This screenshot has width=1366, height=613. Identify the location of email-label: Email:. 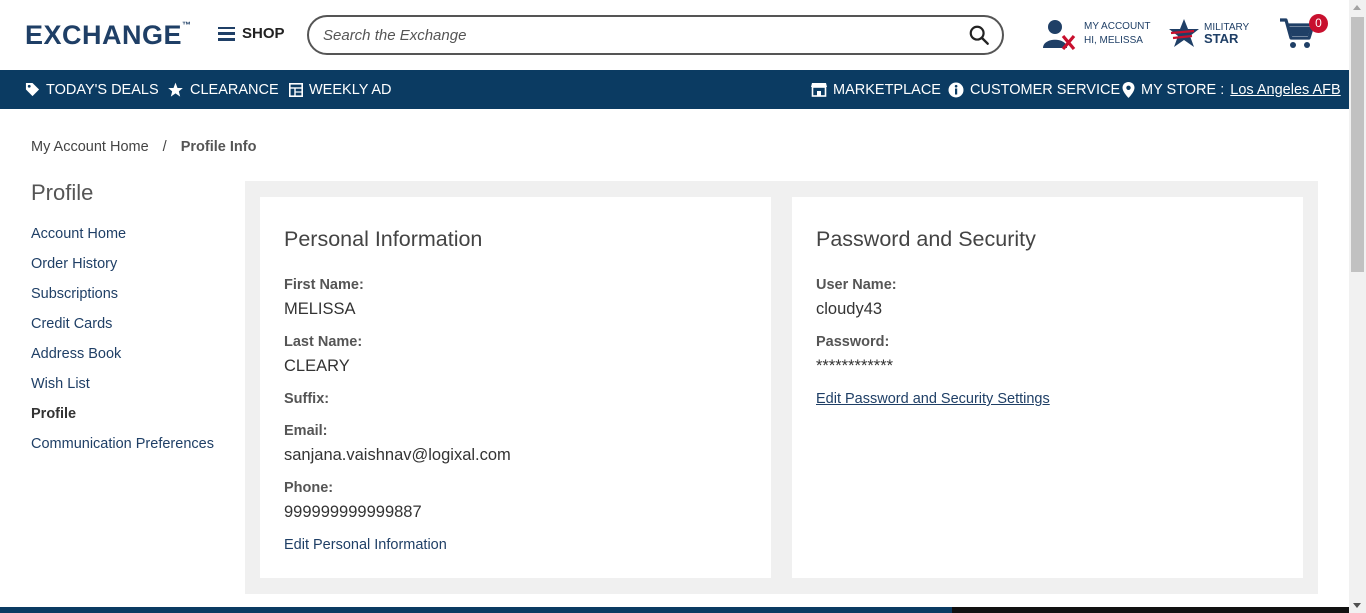
(306, 431).